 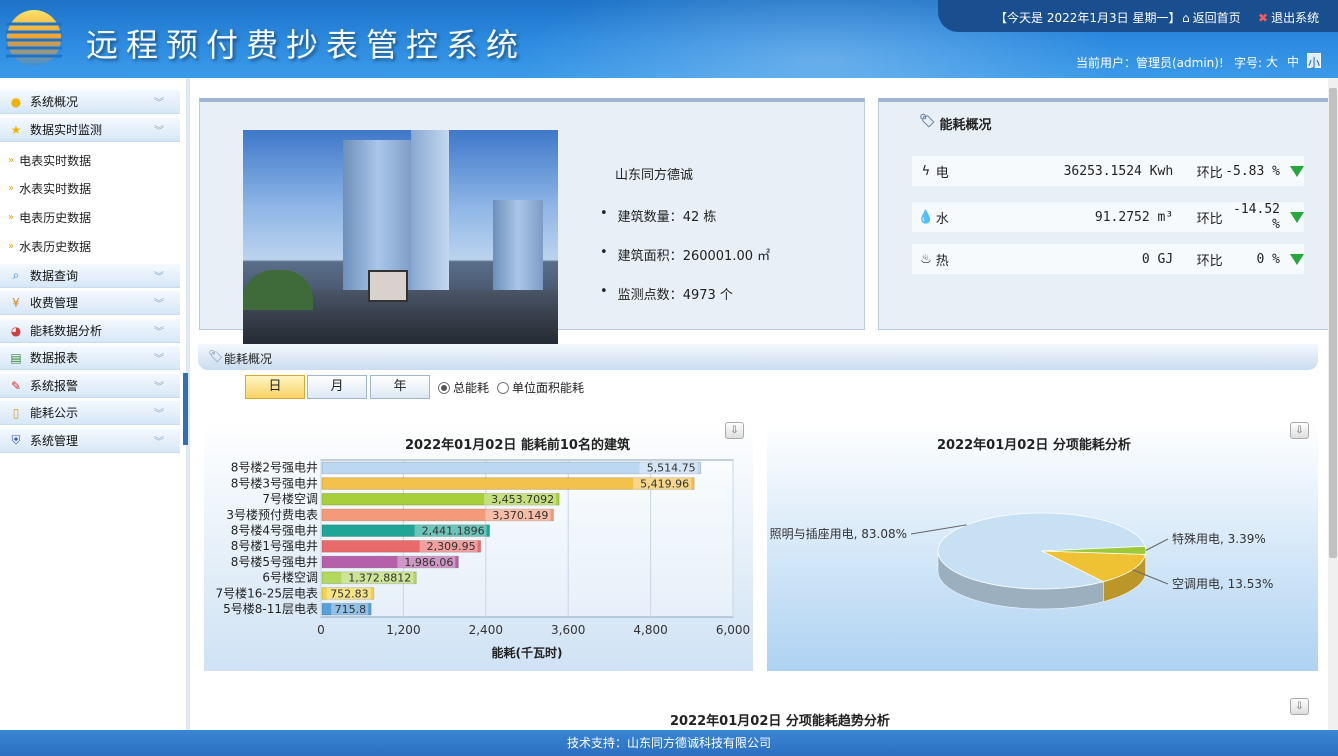 I want to click on menu-realtime-monitor: ★ 数据实时监测 ︾, so click(x=90, y=130).